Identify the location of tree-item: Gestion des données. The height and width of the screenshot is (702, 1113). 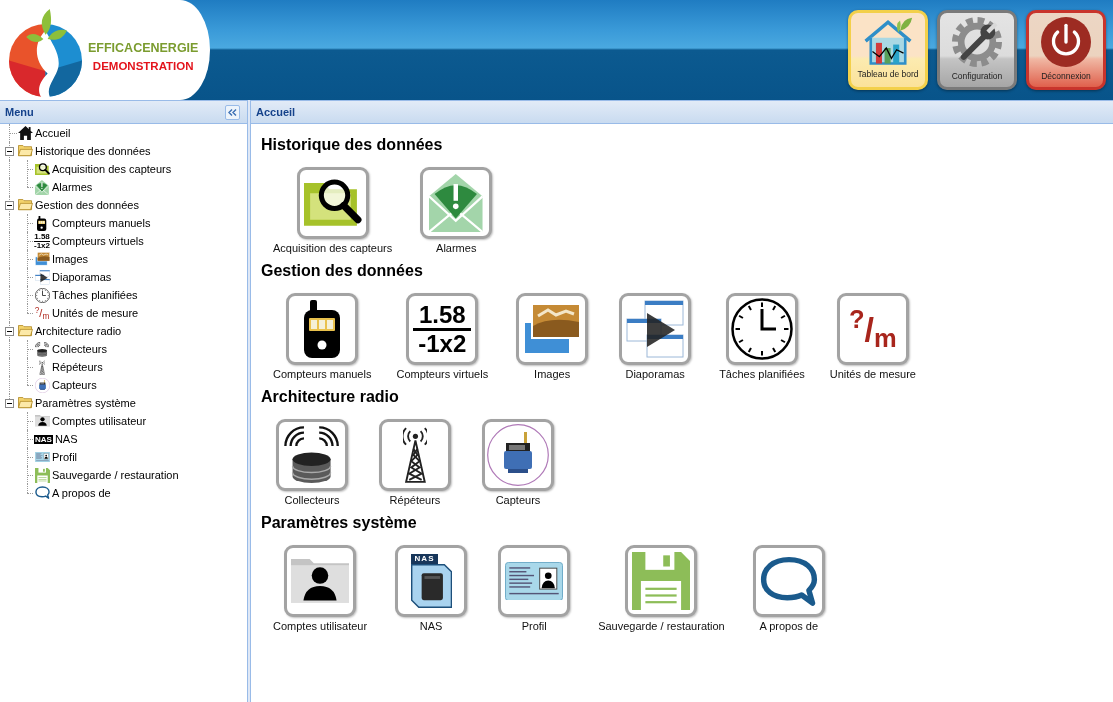
(87, 205).